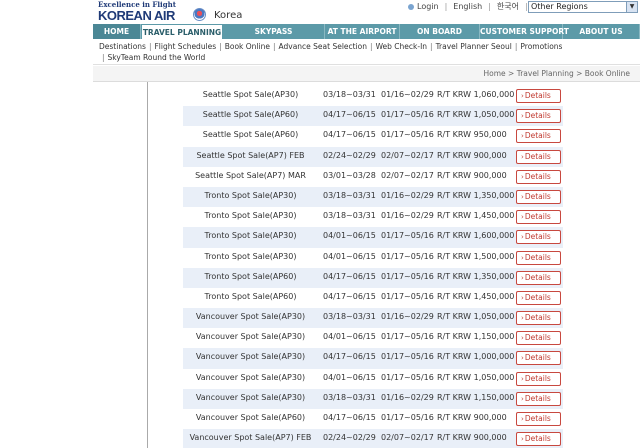  What do you see at coordinates (601, 31) in the screenshot?
I see `nav-tab-about-us: ABOUT US` at bounding box center [601, 31].